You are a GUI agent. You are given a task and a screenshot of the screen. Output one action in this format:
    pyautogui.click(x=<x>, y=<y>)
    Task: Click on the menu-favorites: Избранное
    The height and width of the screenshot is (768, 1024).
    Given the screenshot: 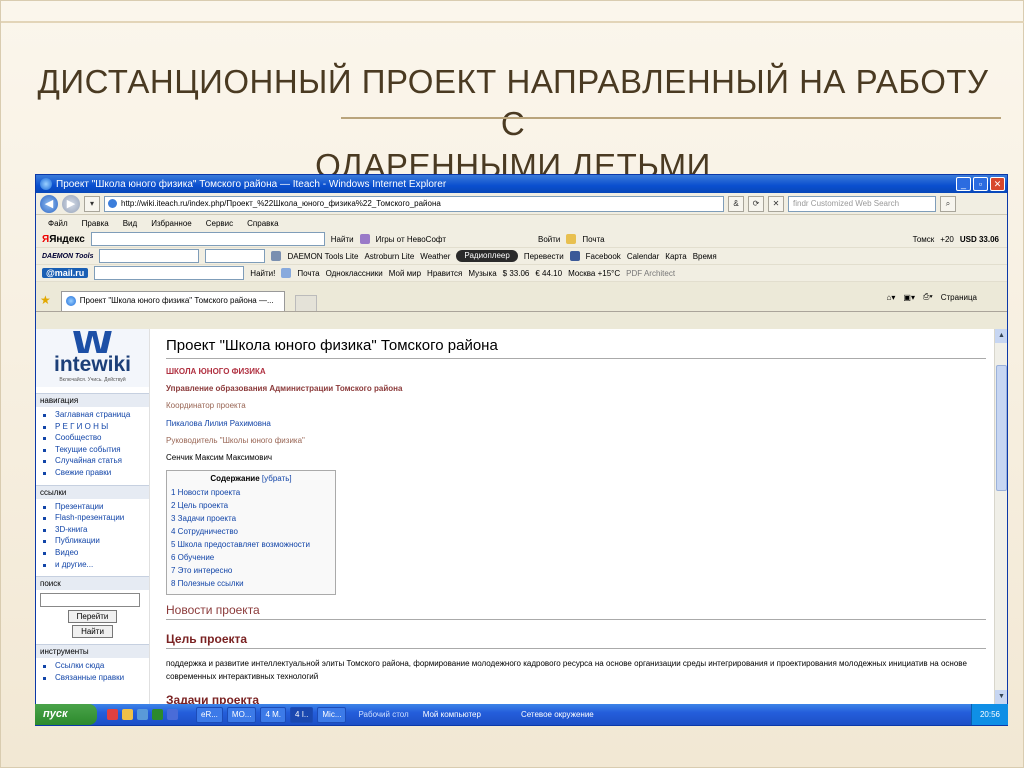 What is the action you would take?
    pyautogui.click(x=171, y=223)
    